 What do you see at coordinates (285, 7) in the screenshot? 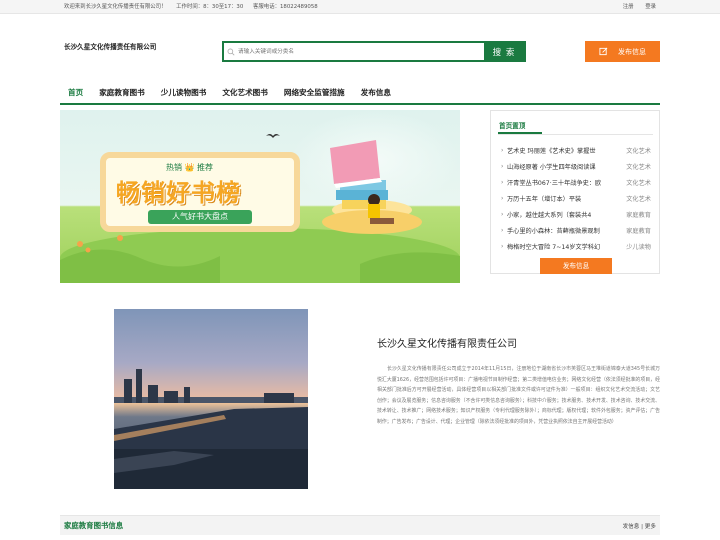
I see `service-phone: 客服电话：18022489058` at bounding box center [285, 7].